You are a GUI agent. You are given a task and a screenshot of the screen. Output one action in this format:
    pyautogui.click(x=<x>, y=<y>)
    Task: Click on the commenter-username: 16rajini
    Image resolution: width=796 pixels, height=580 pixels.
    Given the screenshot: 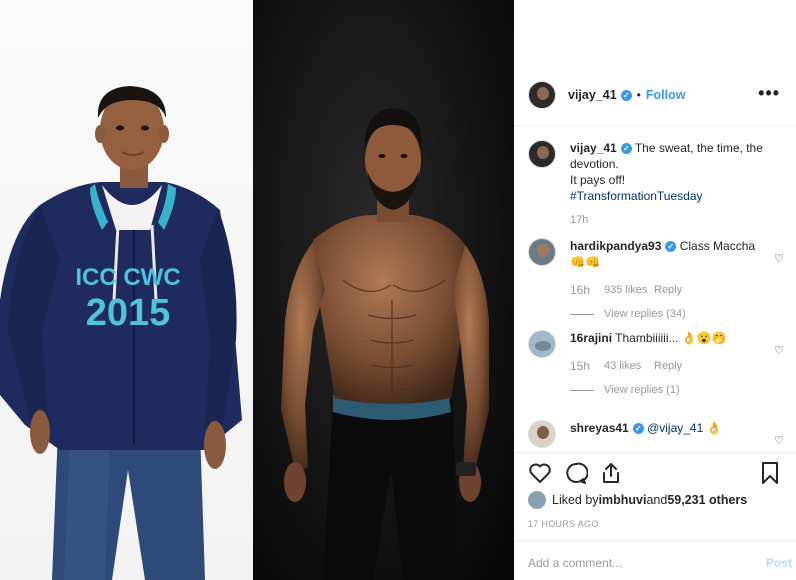 What is the action you would take?
    pyautogui.click(x=591, y=338)
    